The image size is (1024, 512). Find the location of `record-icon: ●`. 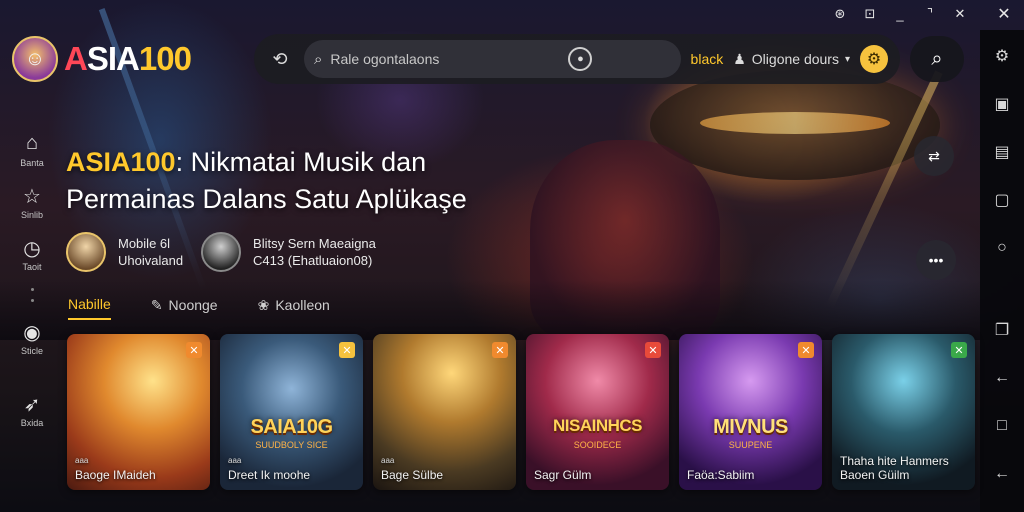

record-icon: ● is located at coordinates (580, 59).